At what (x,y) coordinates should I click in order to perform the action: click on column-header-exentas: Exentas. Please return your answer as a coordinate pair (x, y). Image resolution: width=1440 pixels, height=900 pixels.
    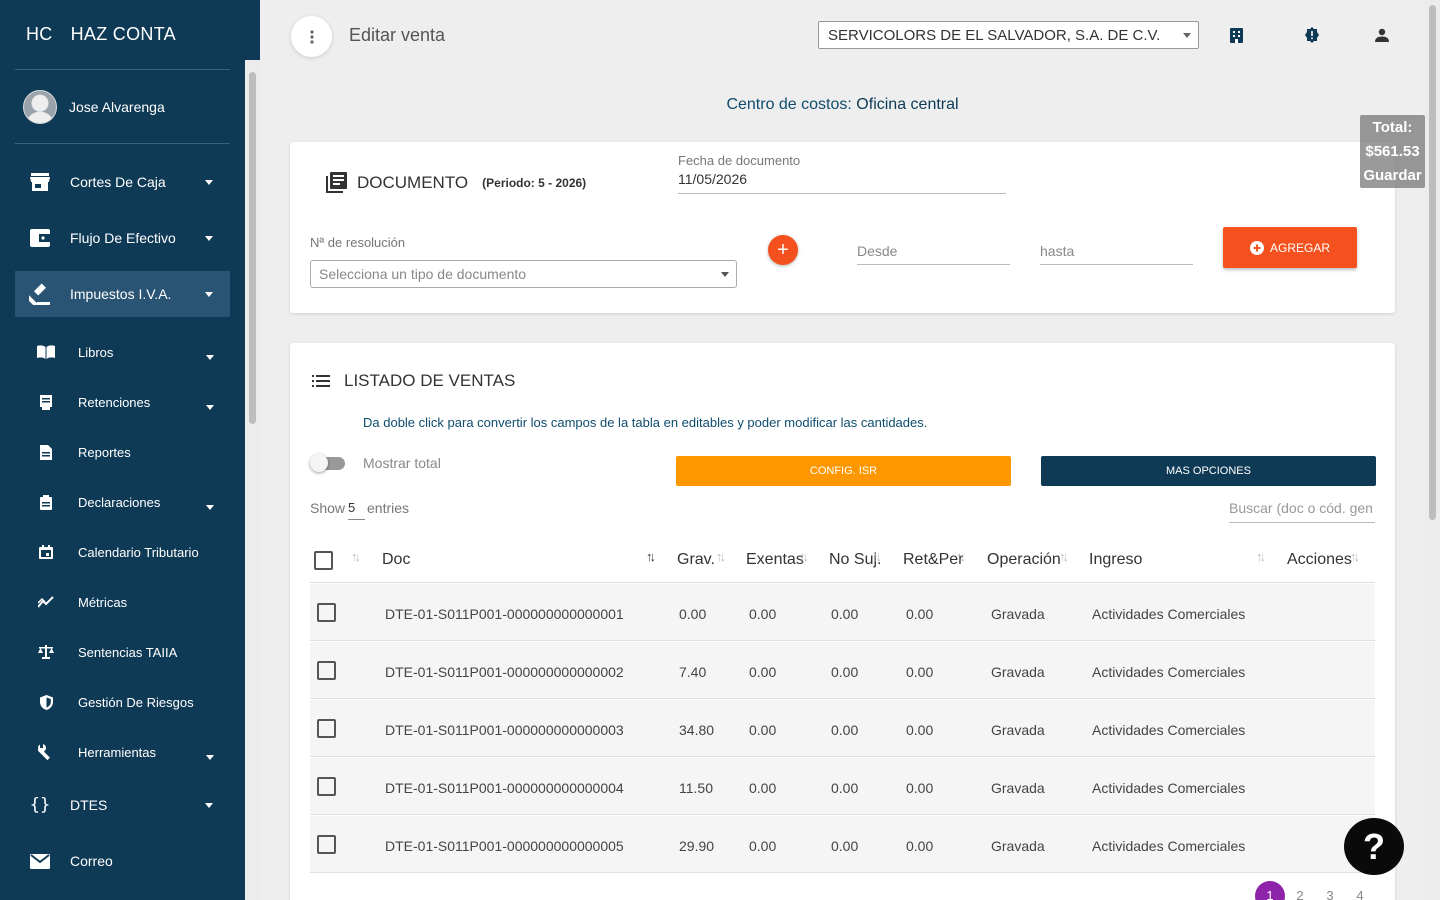
    Looking at the image, I should click on (775, 560).